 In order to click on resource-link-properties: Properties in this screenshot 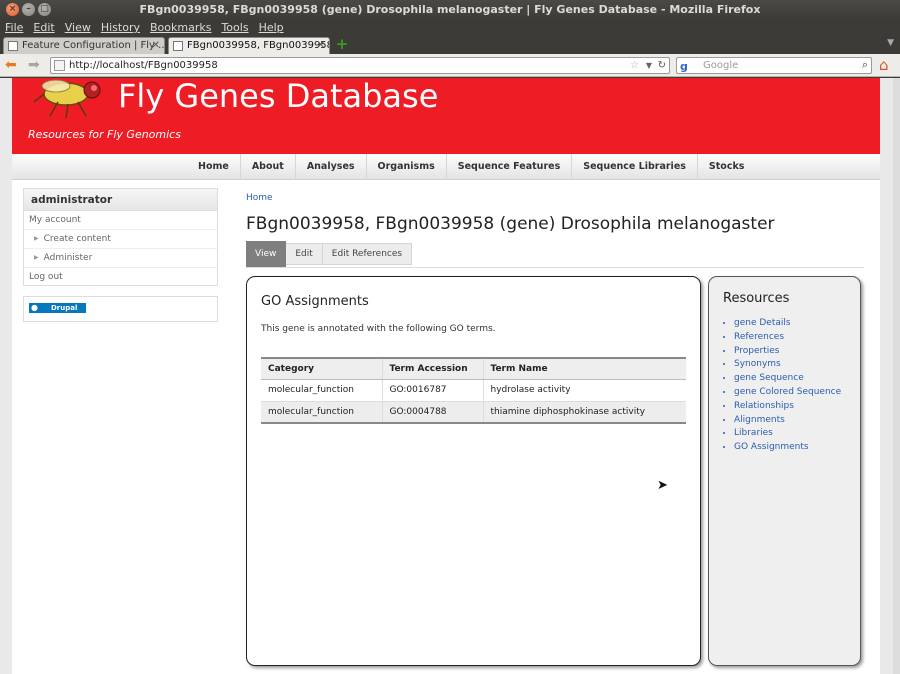, I will do `click(787, 352)`.